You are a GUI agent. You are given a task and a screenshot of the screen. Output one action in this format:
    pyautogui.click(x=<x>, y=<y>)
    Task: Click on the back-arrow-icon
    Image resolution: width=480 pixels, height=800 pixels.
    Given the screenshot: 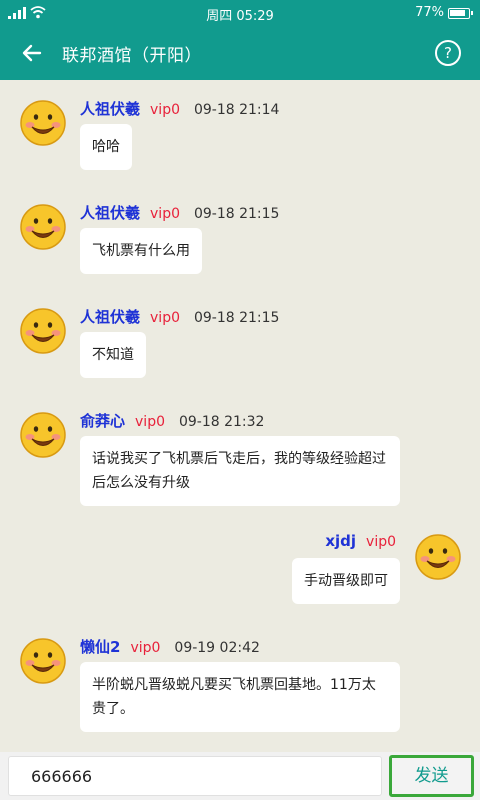 What is the action you would take?
    pyautogui.click(x=32, y=53)
    